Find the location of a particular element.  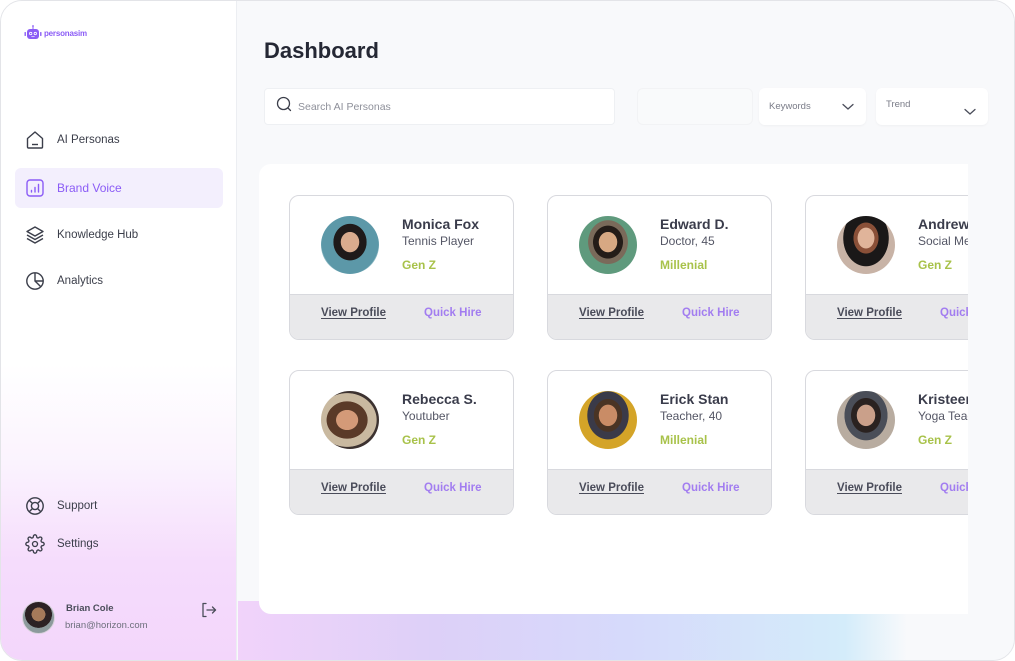

sidebar-item-label: Support is located at coordinates (77, 506).